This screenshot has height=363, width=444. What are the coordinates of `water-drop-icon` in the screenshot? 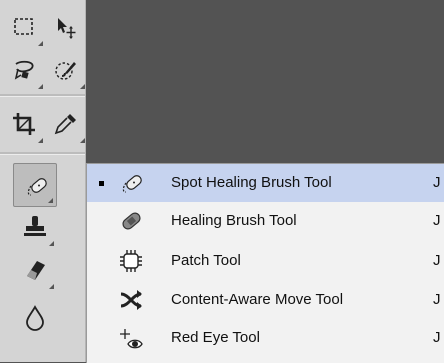 It's located at (35, 318).